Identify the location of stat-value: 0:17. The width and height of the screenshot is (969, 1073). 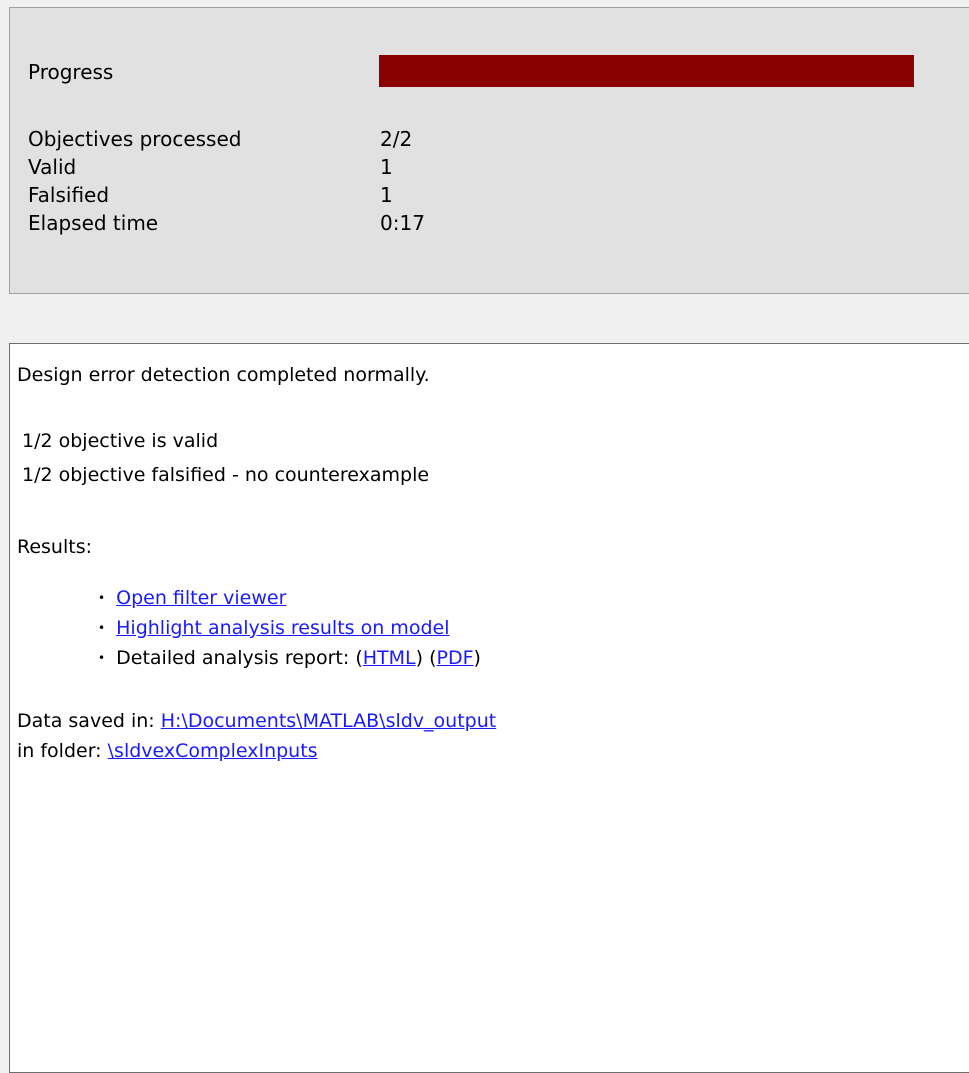
(402, 223).